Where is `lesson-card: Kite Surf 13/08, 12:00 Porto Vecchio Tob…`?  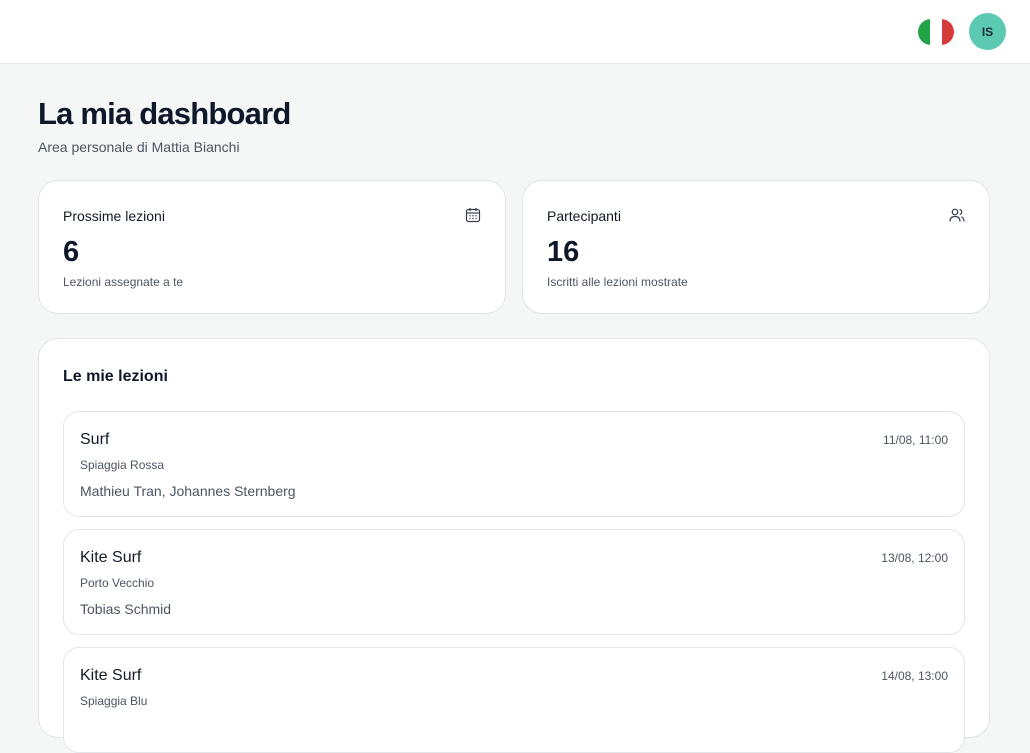 lesson-card: Kite Surf 13/08, 12:00 Porto Vecchio Tob… is located at coordinates (514, 582).